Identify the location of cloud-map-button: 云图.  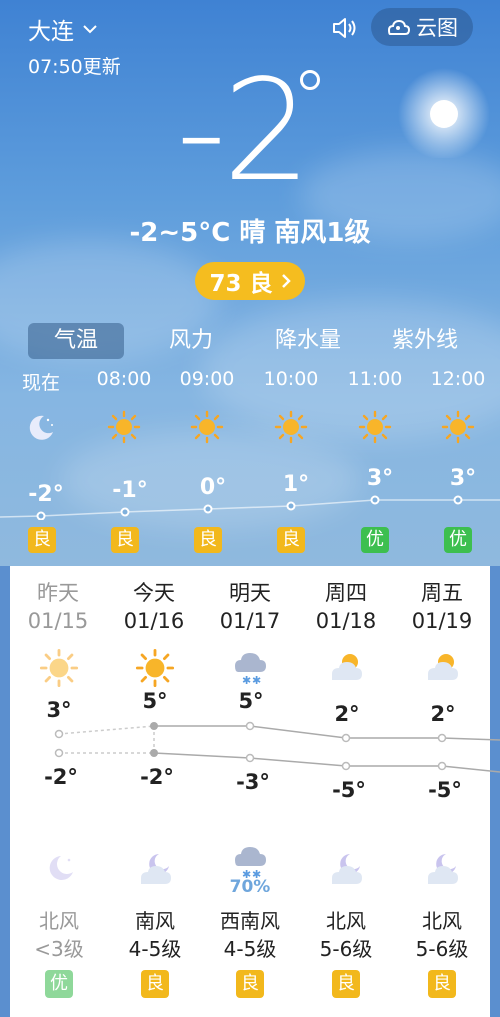
(422, 27).